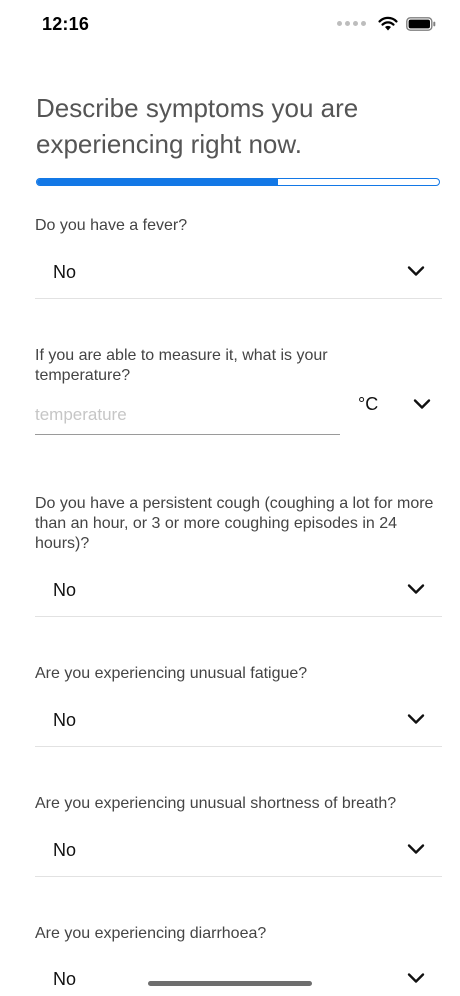  I want to click on question-label-fatigue: Are you experiencing unusual fatigue?, so click(171, 673).